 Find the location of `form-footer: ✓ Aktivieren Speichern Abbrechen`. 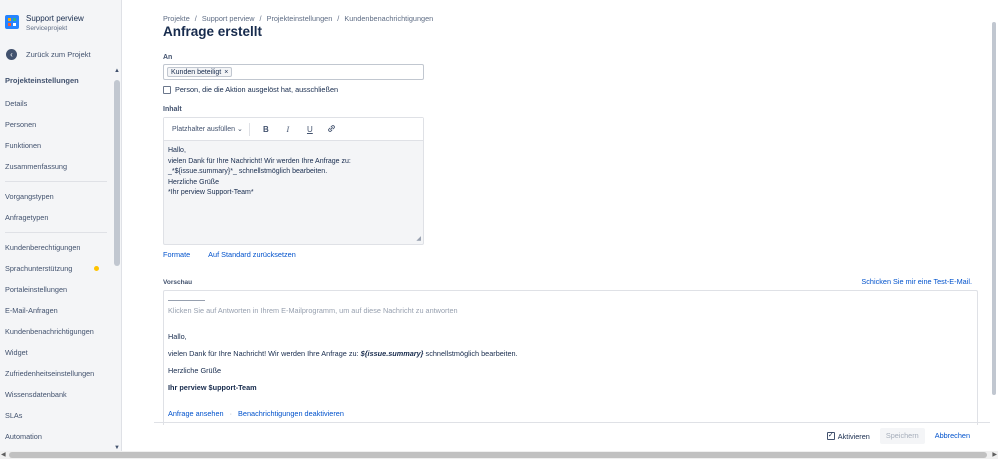

form-footer: ✓ Aktivieren Speichern Abbrechen is located at coordinates (900, 436).